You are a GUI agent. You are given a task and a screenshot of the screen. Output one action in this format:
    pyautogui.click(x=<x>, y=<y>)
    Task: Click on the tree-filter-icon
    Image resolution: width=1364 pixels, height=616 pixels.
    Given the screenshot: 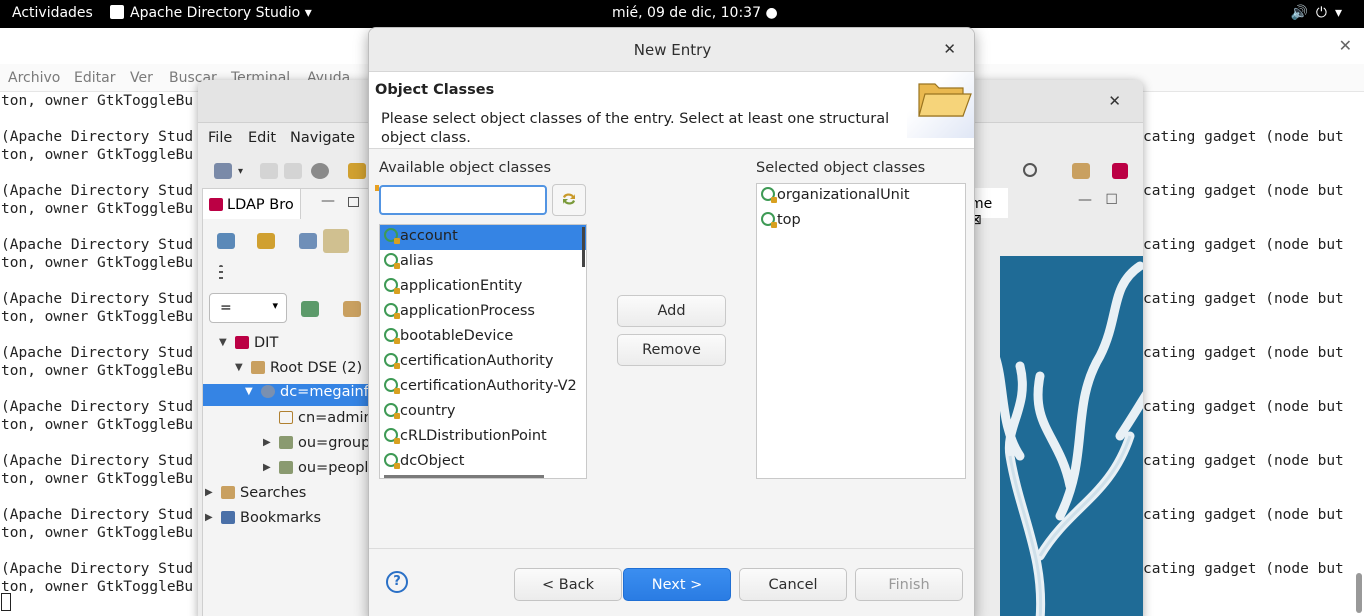 What is the action you would take?
    pyautogui.click(x=310, y=309)
    